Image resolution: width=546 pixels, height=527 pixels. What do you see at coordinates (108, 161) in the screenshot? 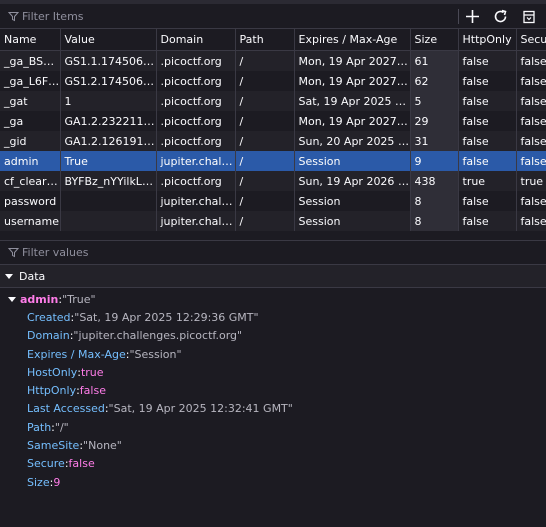
I see `cell-value: True` at bounding box center [108, 161].